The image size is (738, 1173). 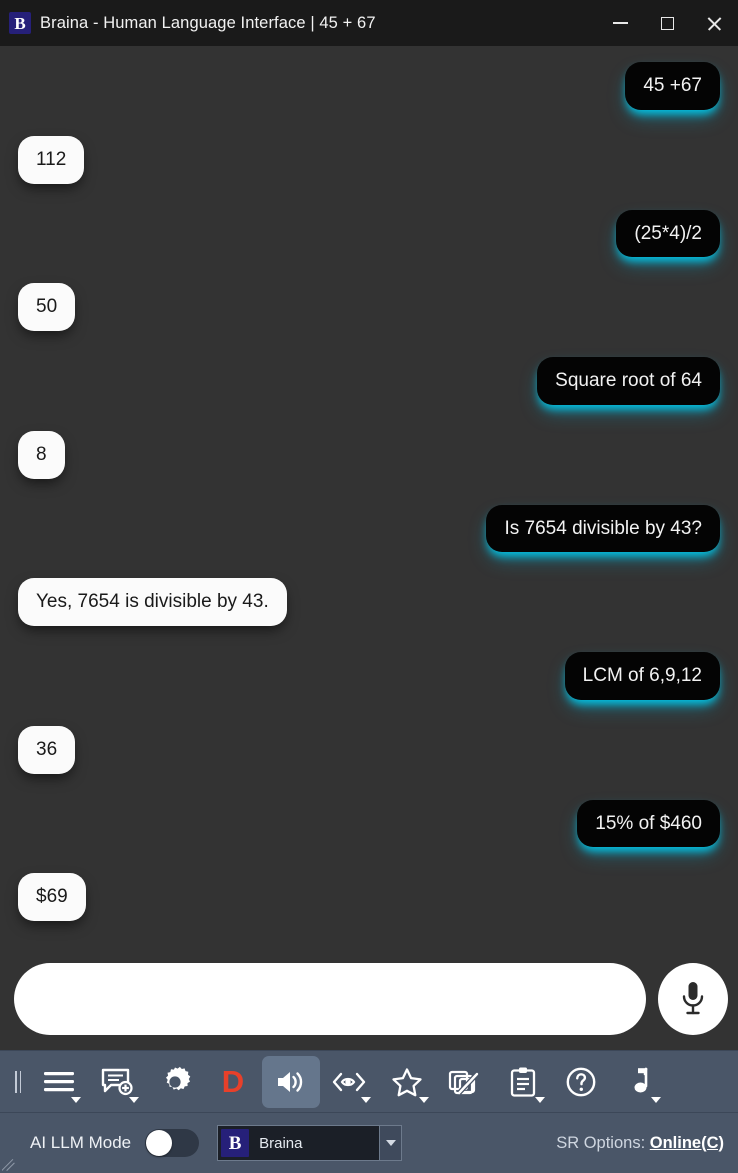 What do you see at coordinates (369, 749) in the screenshot?
I see `message-row: 36` at bounding box center [369, 749].